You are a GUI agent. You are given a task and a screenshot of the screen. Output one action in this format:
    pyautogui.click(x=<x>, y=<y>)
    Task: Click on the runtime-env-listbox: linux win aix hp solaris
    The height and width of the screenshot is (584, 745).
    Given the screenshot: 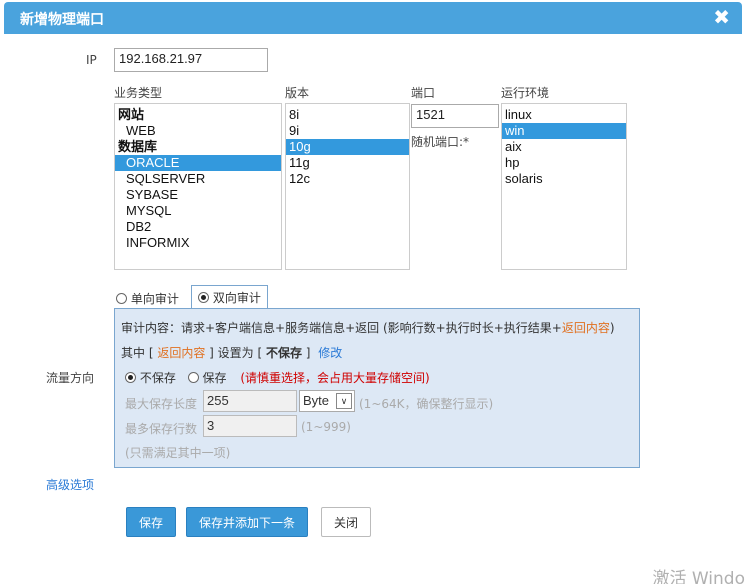 What is the action you would take?
    pyautogui.click(x=564, y=186)
    